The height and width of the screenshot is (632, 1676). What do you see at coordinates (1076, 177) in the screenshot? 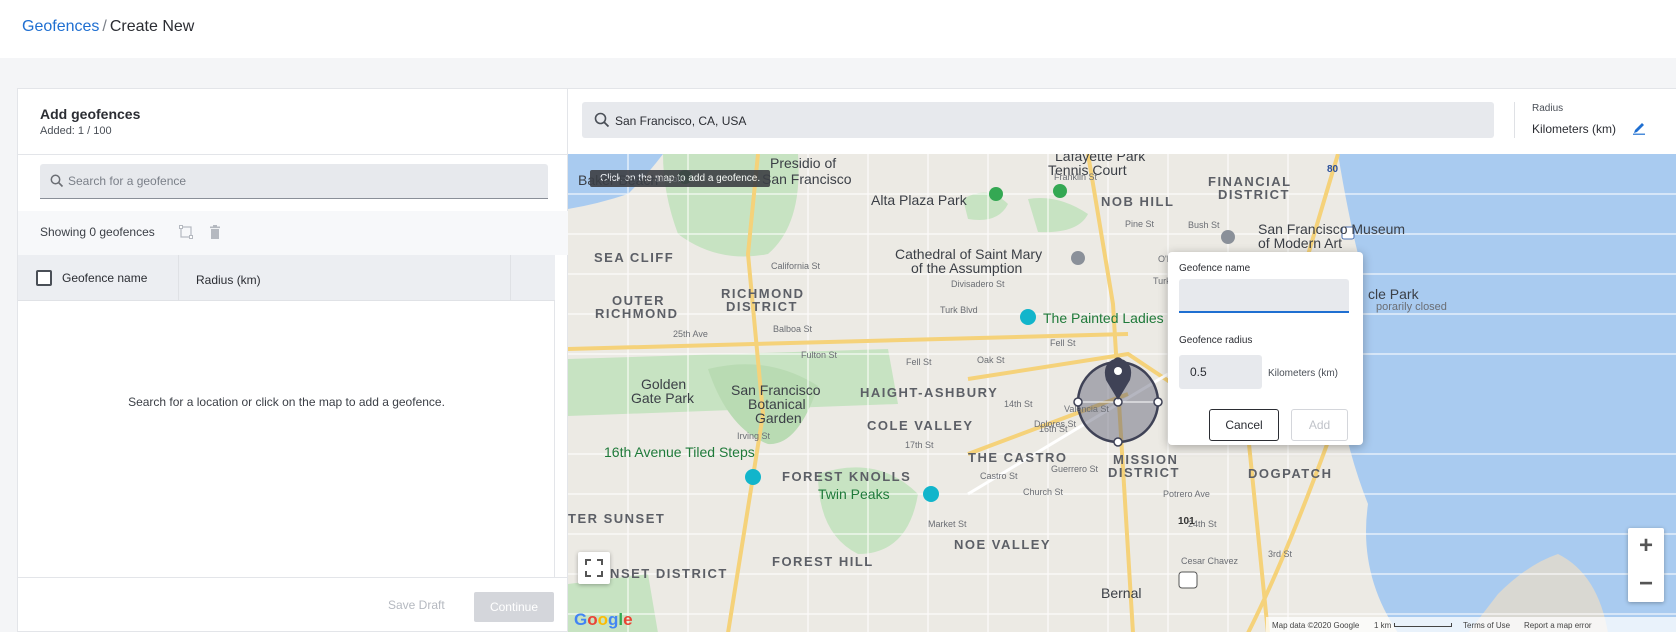
I see `street-label: Franklin St` at bounding box center [1076, 177].